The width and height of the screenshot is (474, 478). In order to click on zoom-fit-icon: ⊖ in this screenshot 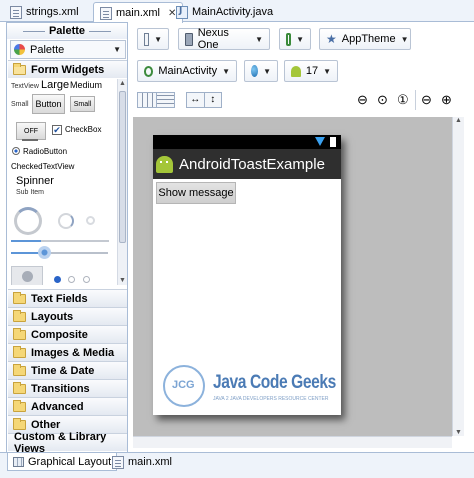, I will do `click(362, 100)`.